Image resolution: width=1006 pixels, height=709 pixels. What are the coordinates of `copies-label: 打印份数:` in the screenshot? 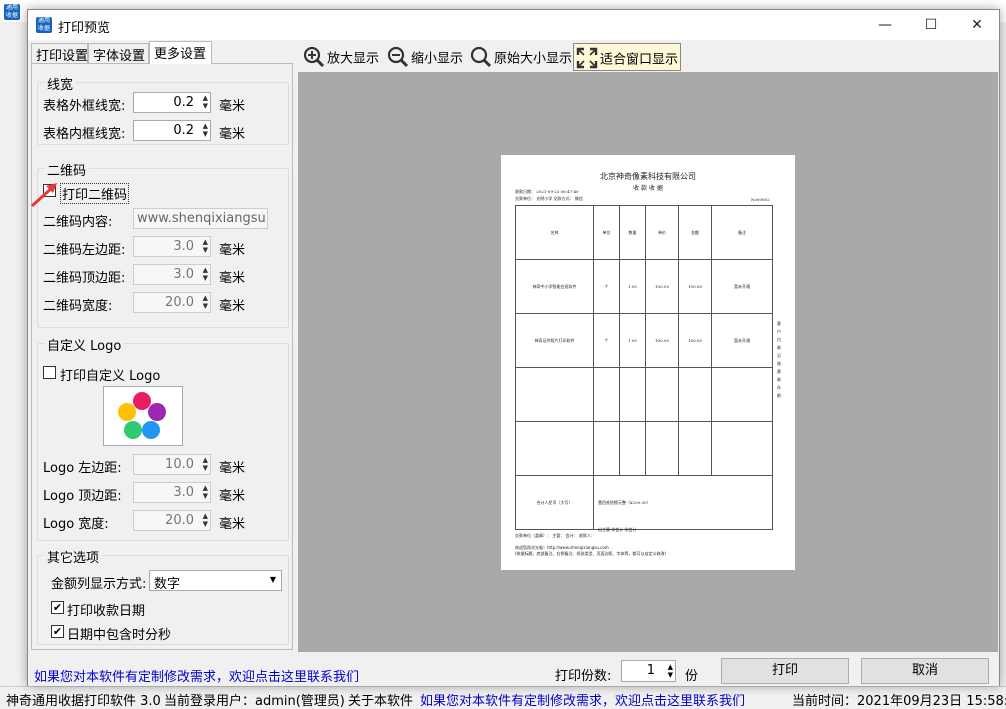 It's located at (583, 676).